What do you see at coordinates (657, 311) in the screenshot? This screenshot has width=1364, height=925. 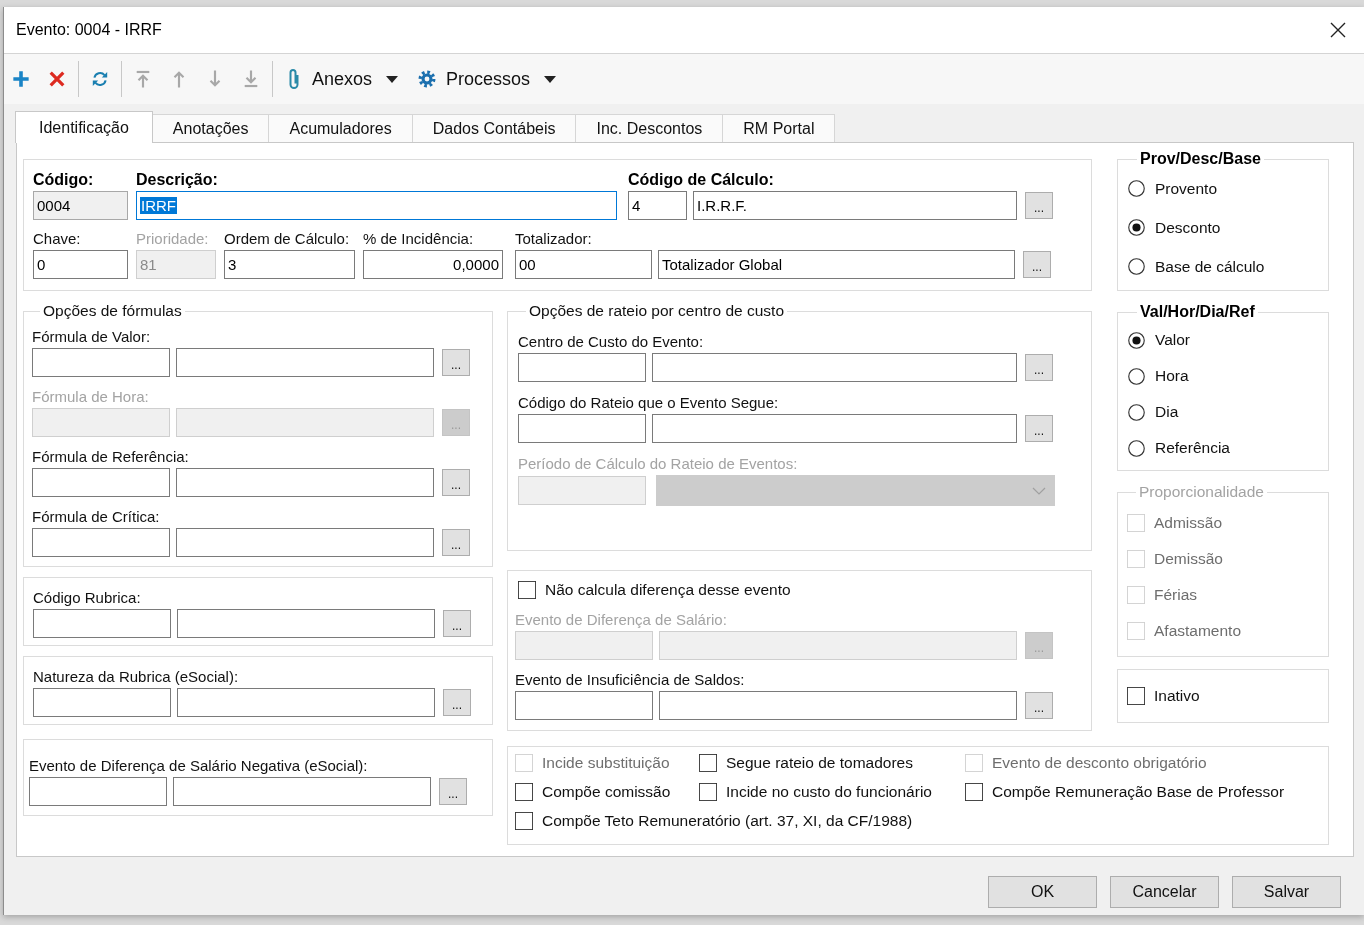 I see `group-title: Opções de rateio por centro de custo` at bounding box center [657, 311].